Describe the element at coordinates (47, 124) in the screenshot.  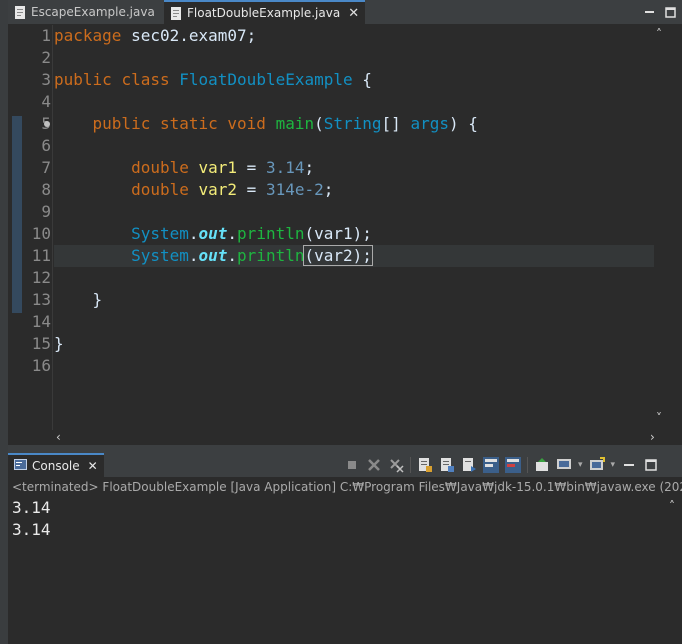
I see `override-marker-icon` at that location.